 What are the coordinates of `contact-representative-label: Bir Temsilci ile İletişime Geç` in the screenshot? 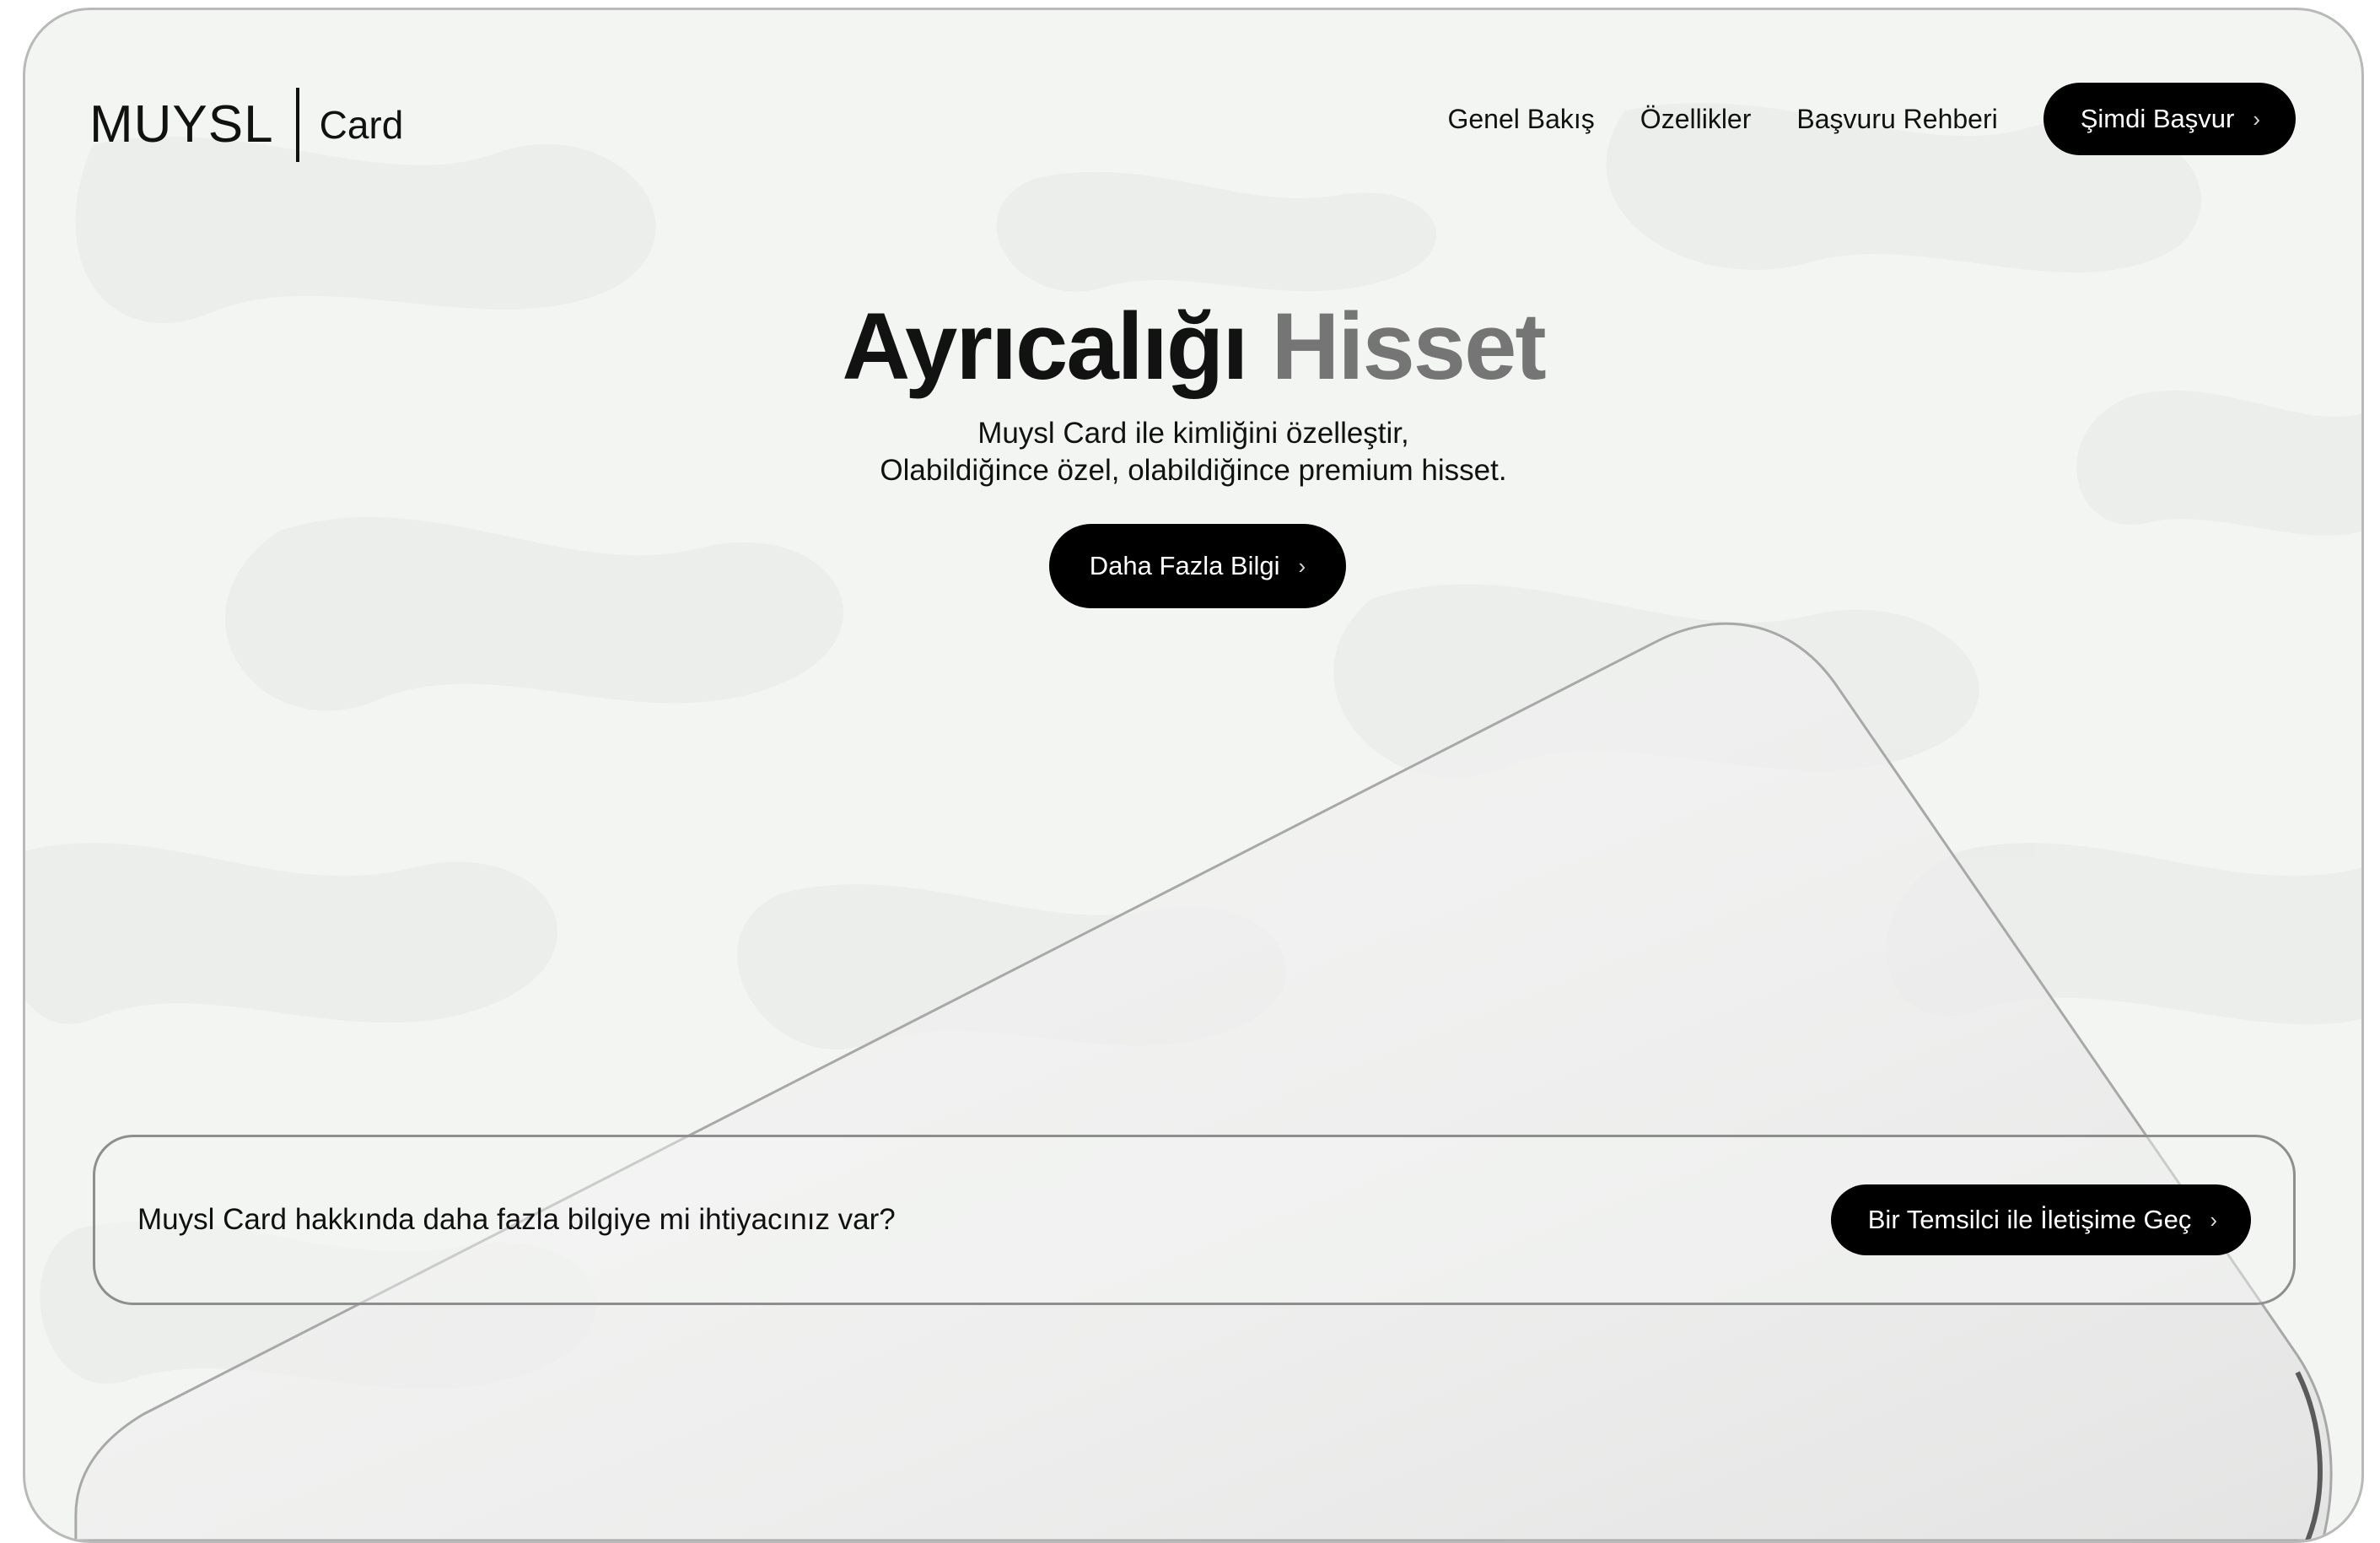 It's located at (2029, 1219).